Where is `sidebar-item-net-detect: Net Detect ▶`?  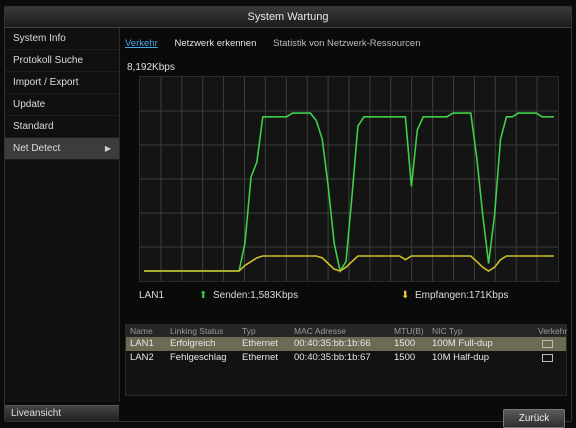
sidebar-item-net-detect: Net Detect ▶ is located at coordinates (62, 149).